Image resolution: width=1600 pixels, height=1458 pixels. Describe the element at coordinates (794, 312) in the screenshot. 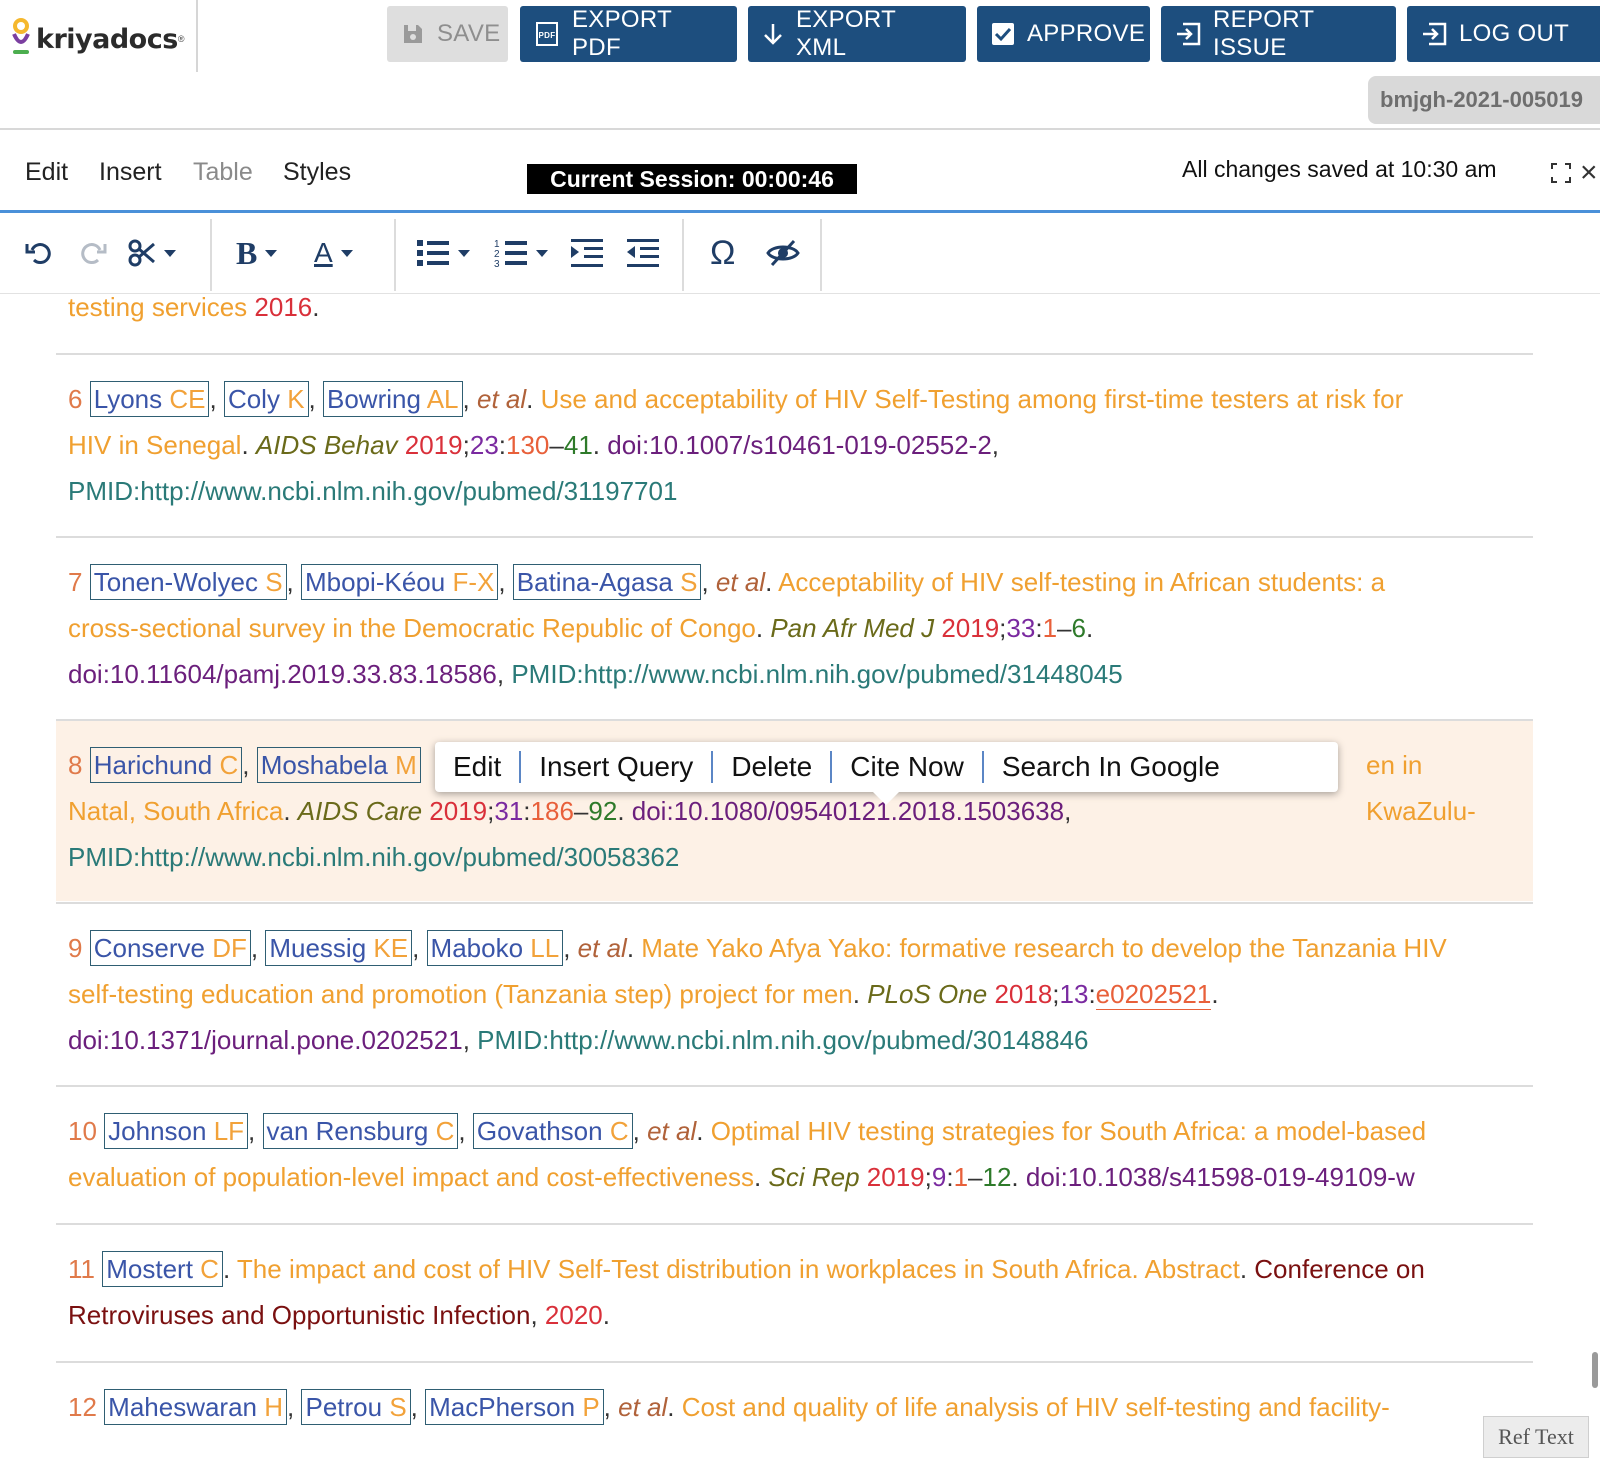

I see `reference-5-tail: testing services 2016.` at that location.